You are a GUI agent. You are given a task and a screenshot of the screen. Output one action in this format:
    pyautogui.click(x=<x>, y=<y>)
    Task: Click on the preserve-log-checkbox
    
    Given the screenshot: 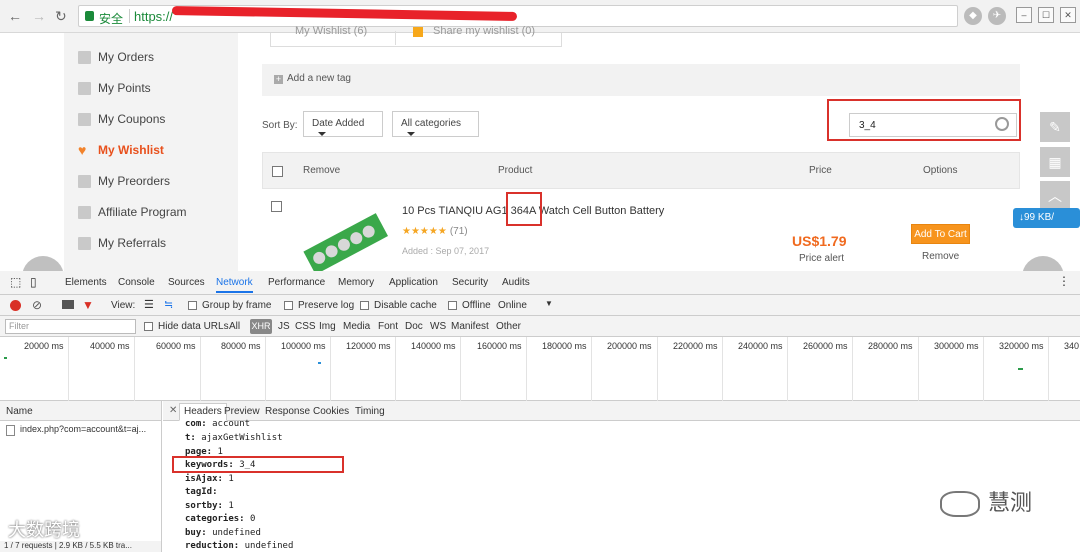 What is the action you would take?
    pyautogui.click(x=288, y=305)
    